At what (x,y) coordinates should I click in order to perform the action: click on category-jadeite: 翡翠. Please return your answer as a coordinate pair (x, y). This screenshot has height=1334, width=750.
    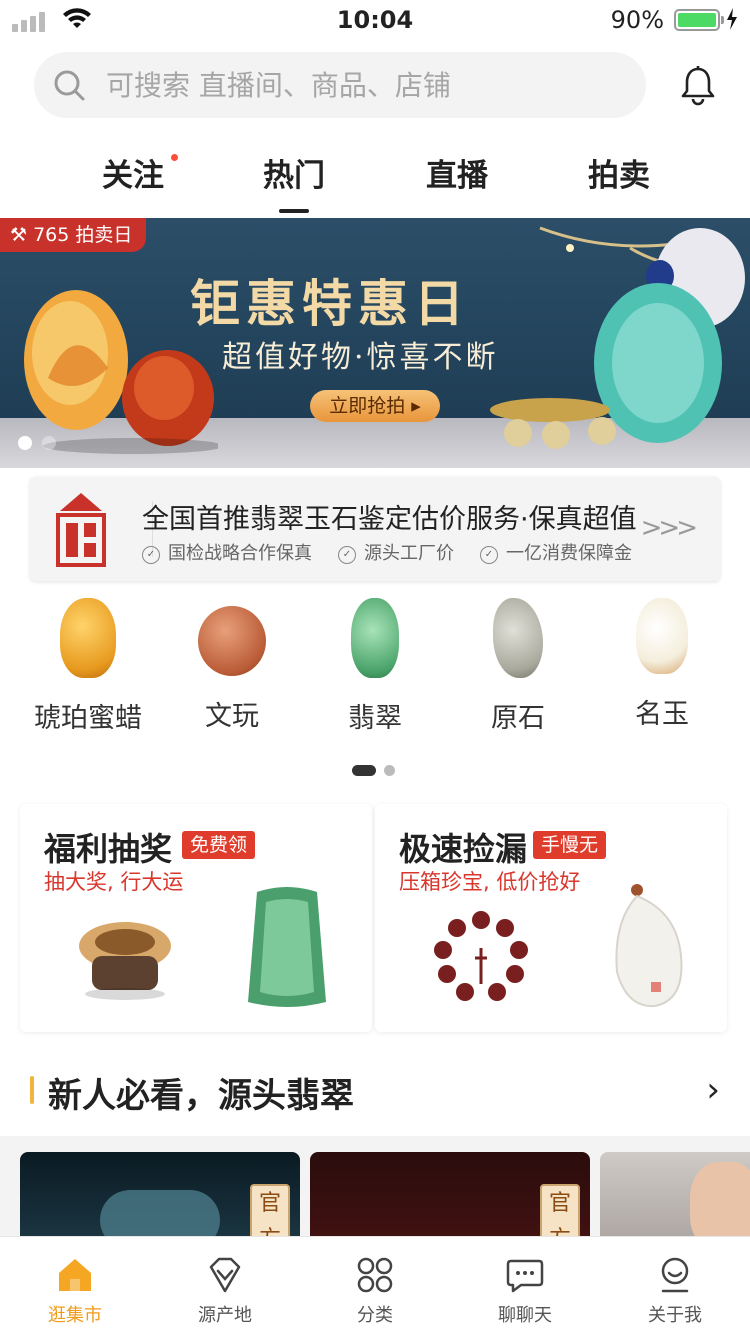
    Looking at the image, I should click on (375, 666).